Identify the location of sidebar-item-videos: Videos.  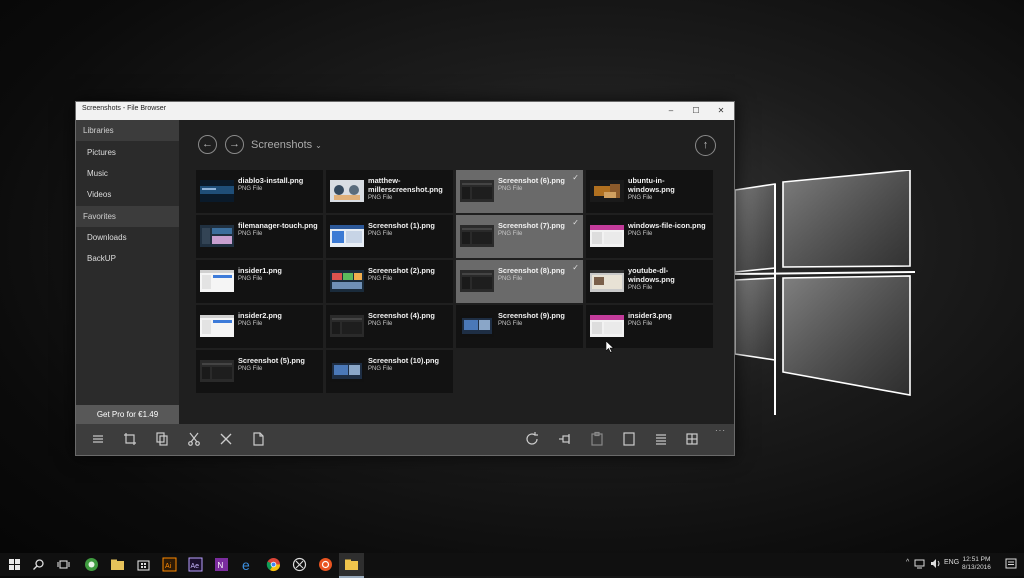
(127, 194).